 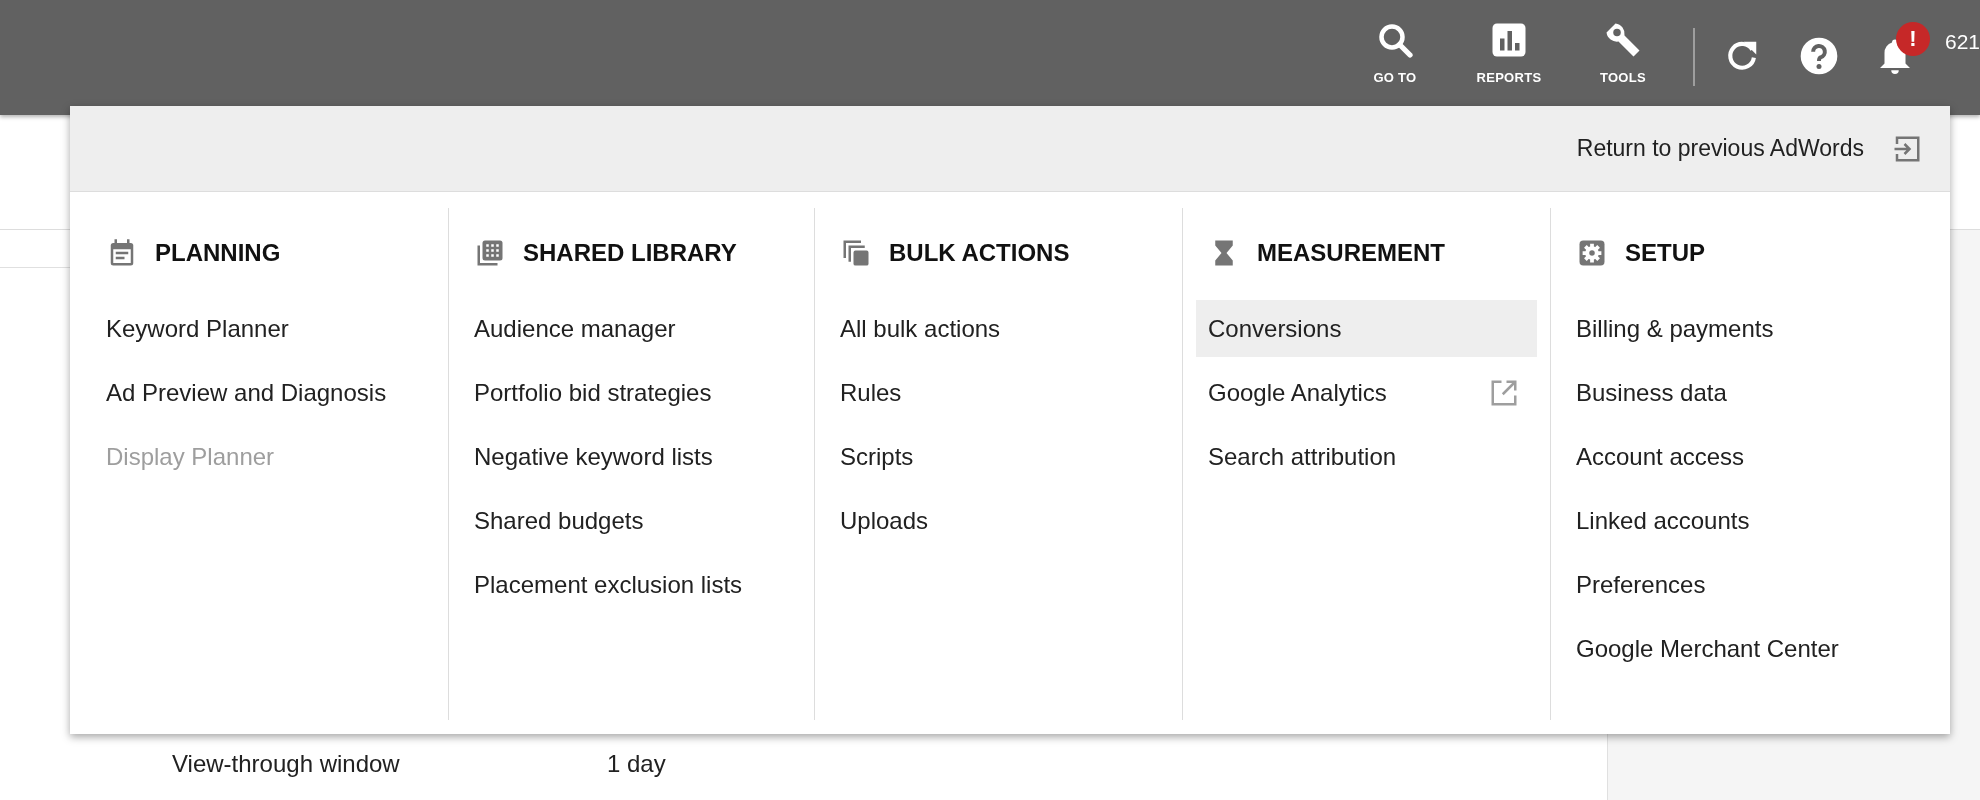 I want to click on notification-badge: !, so click(x=1912, y=39).